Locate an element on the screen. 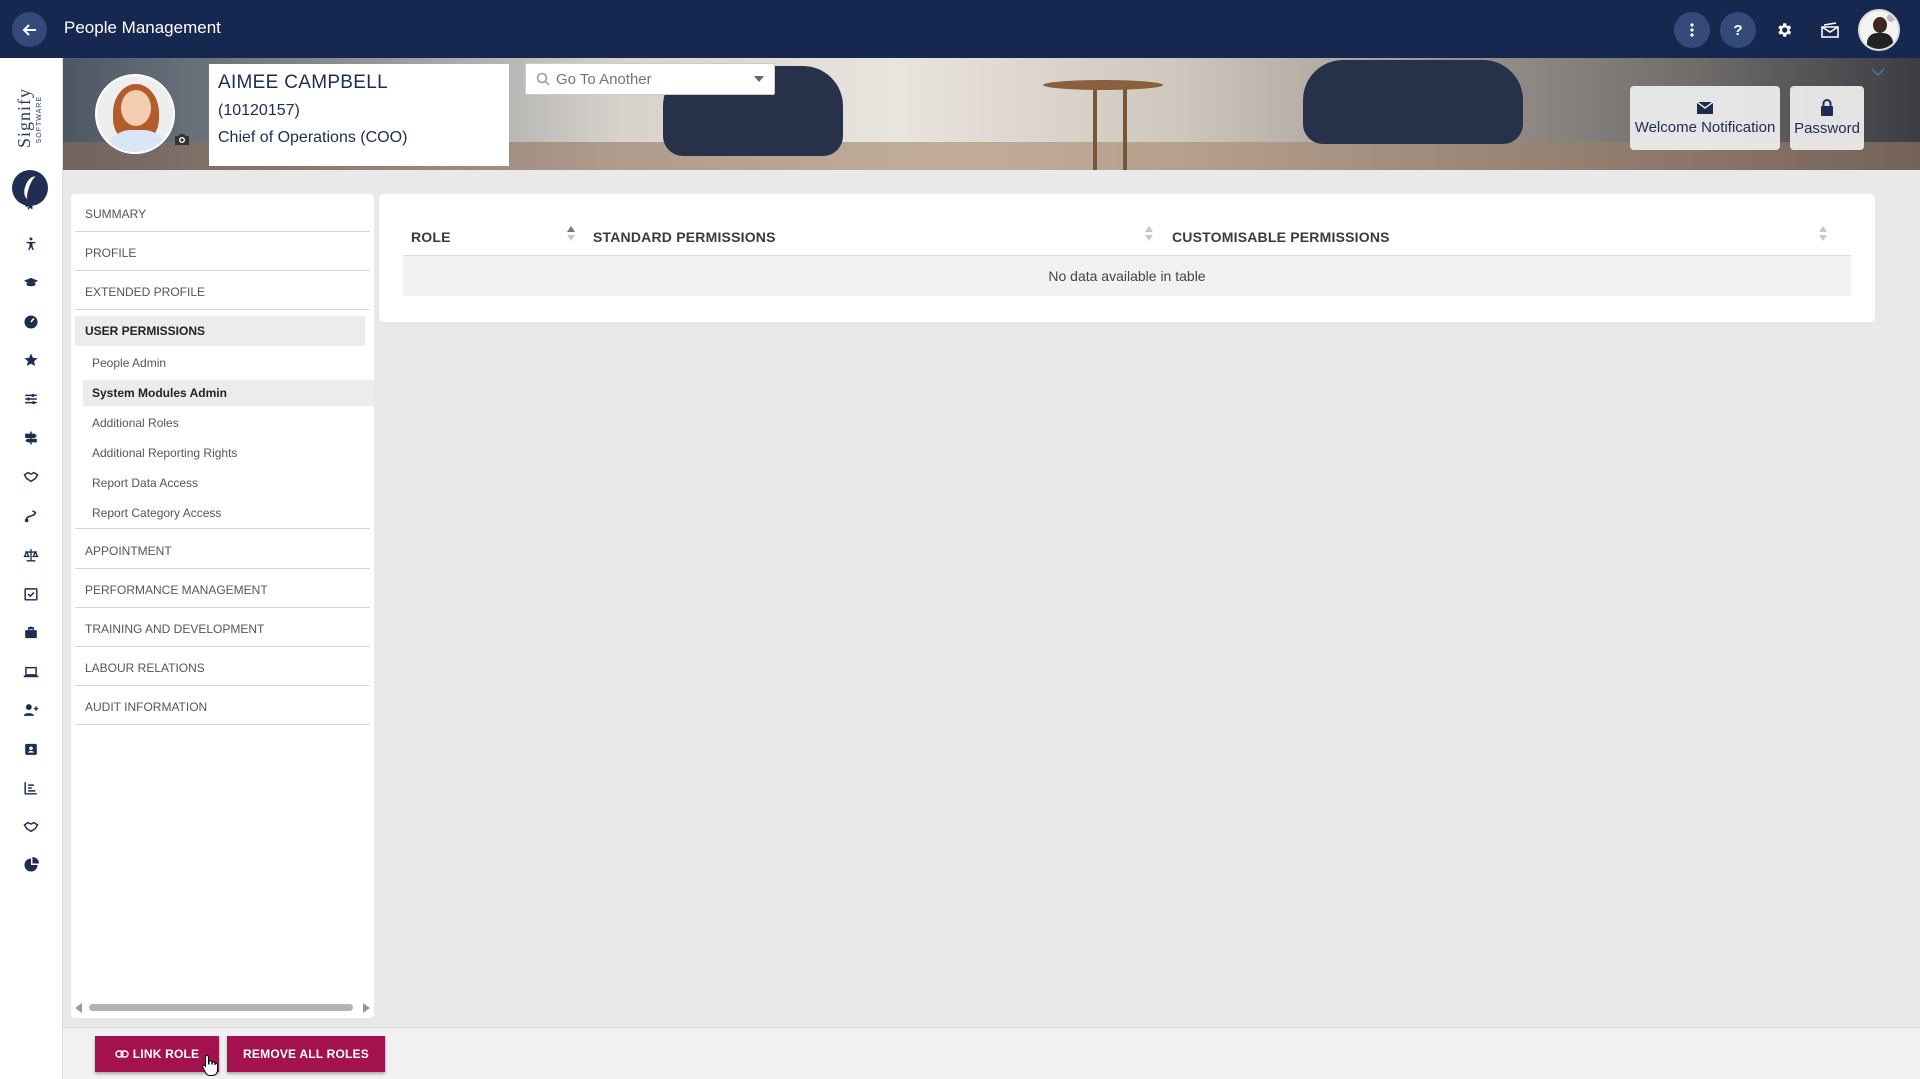 The height and width of the screenshot is (1079, 1920). camera-icon is located at coordinates (182, 139).